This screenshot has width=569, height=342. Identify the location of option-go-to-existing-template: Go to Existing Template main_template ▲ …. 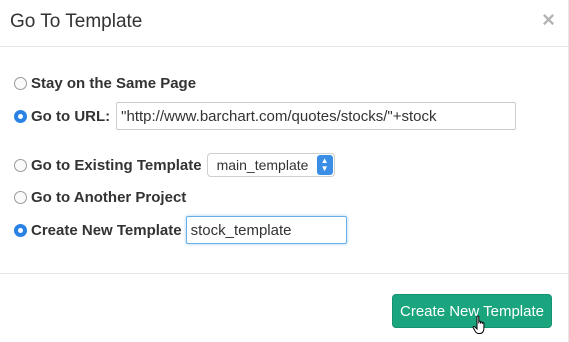
(174, 165).